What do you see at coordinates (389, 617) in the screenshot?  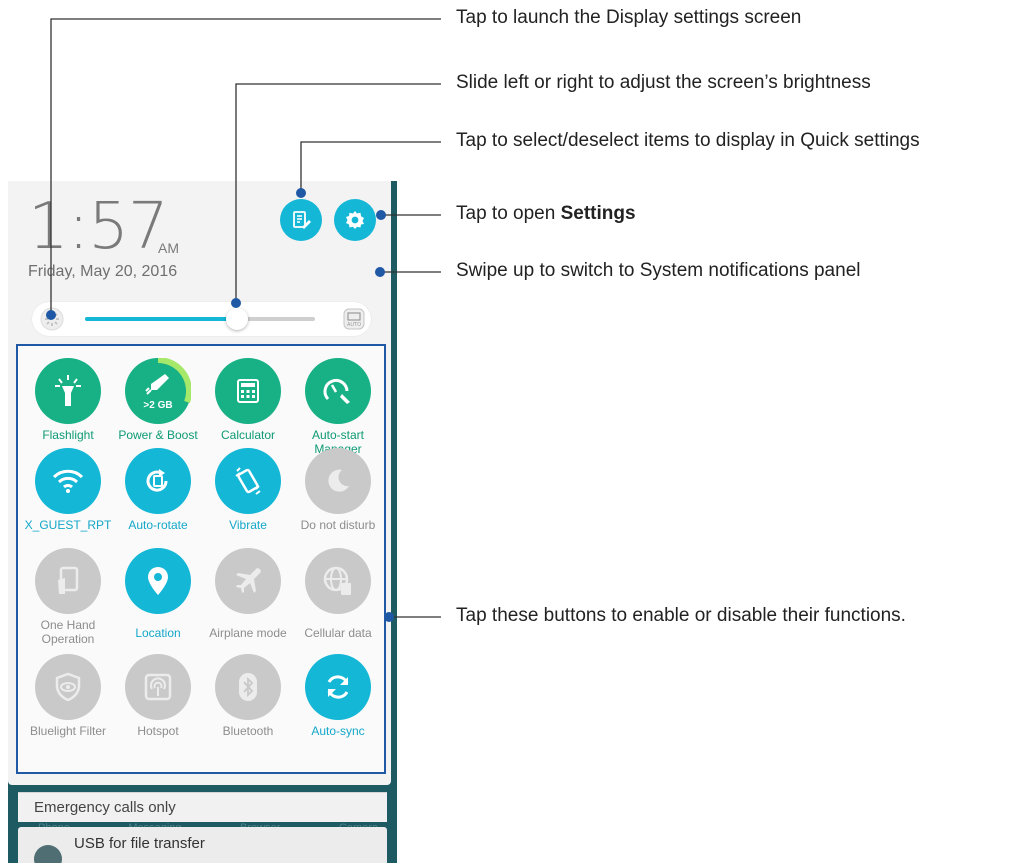 I see `callout-dot-tiles` at bounding box center [389, 617].